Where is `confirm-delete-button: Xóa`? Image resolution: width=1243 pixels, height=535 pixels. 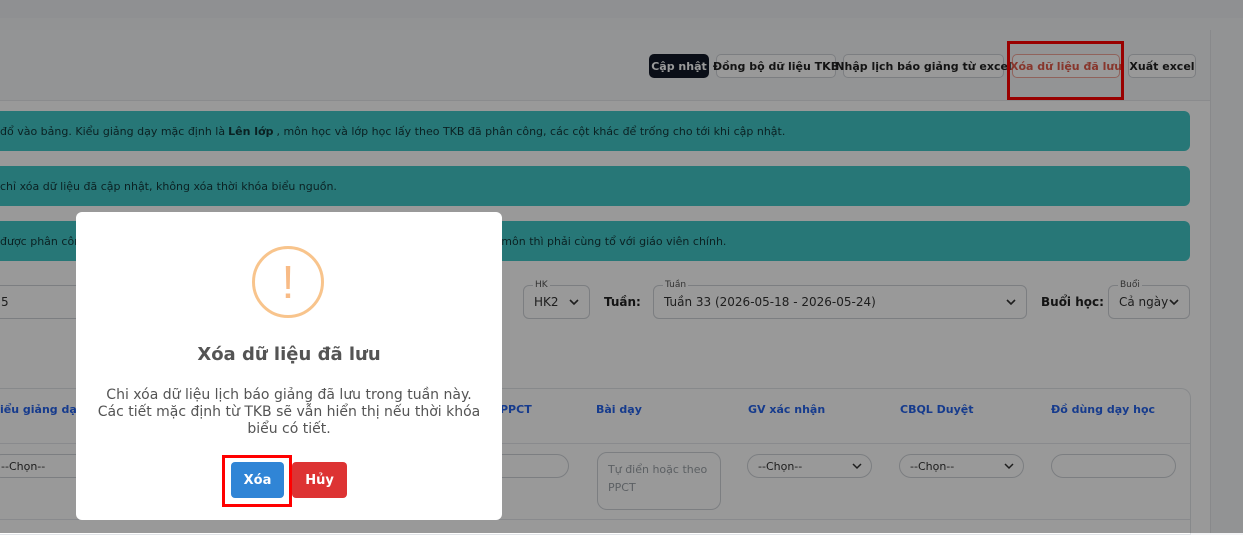 confirm-delete-button: Xóa is located at coordinates (257, 480).